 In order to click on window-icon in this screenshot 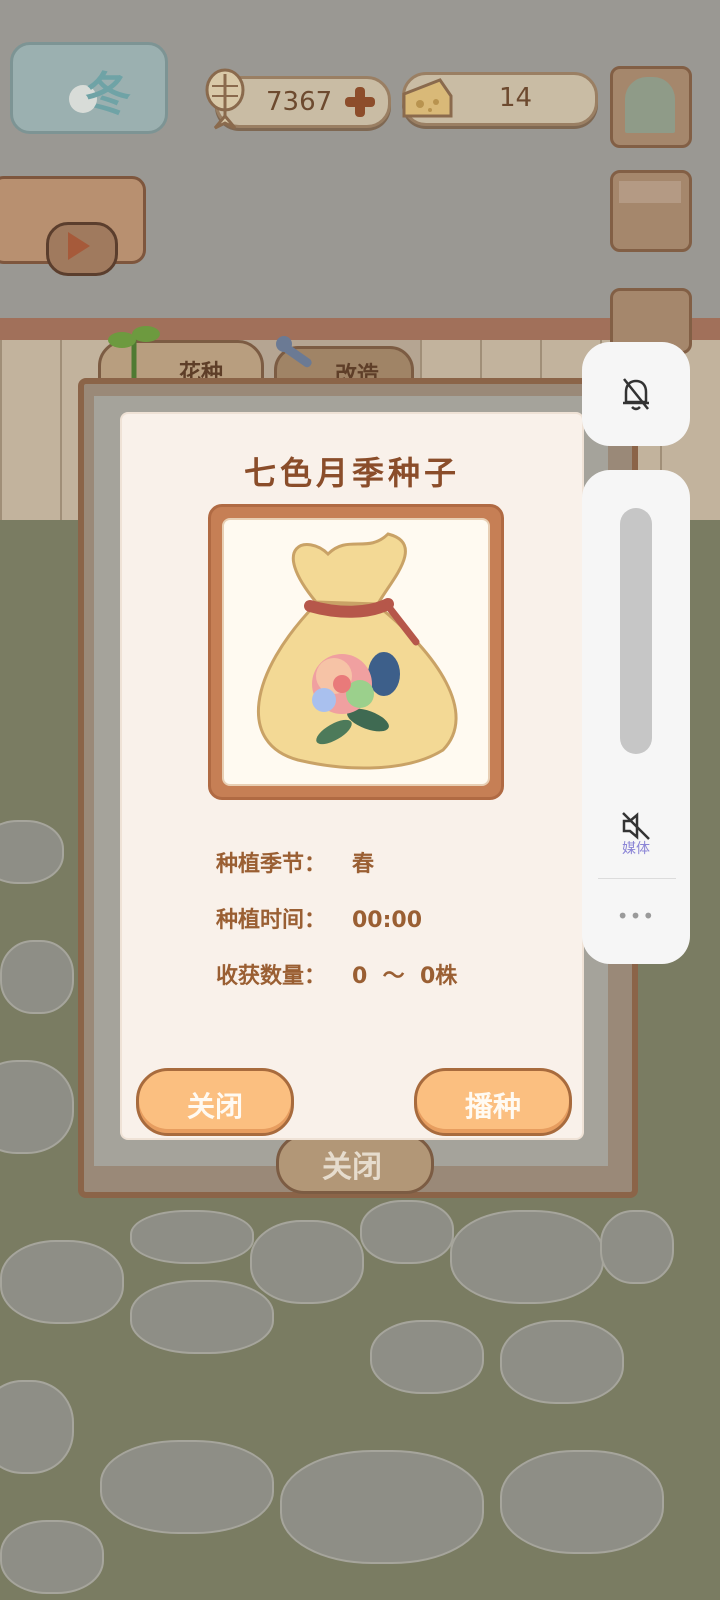, I will do `click(650, 105)`.